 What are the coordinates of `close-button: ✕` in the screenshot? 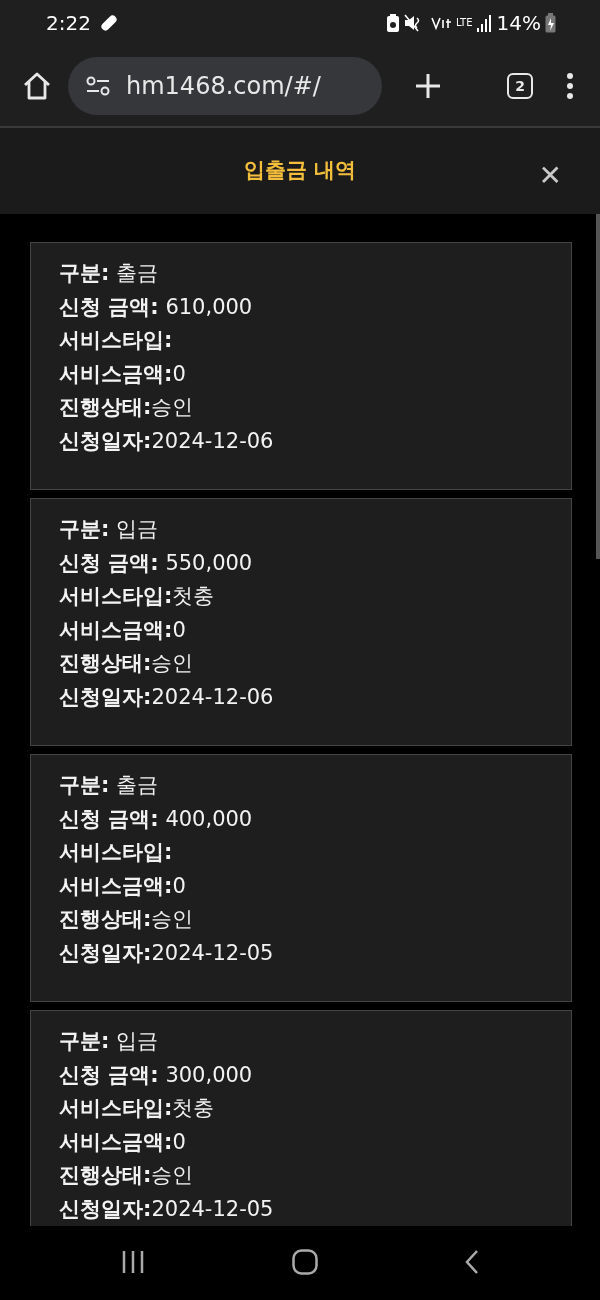 It's located at (550, 176).